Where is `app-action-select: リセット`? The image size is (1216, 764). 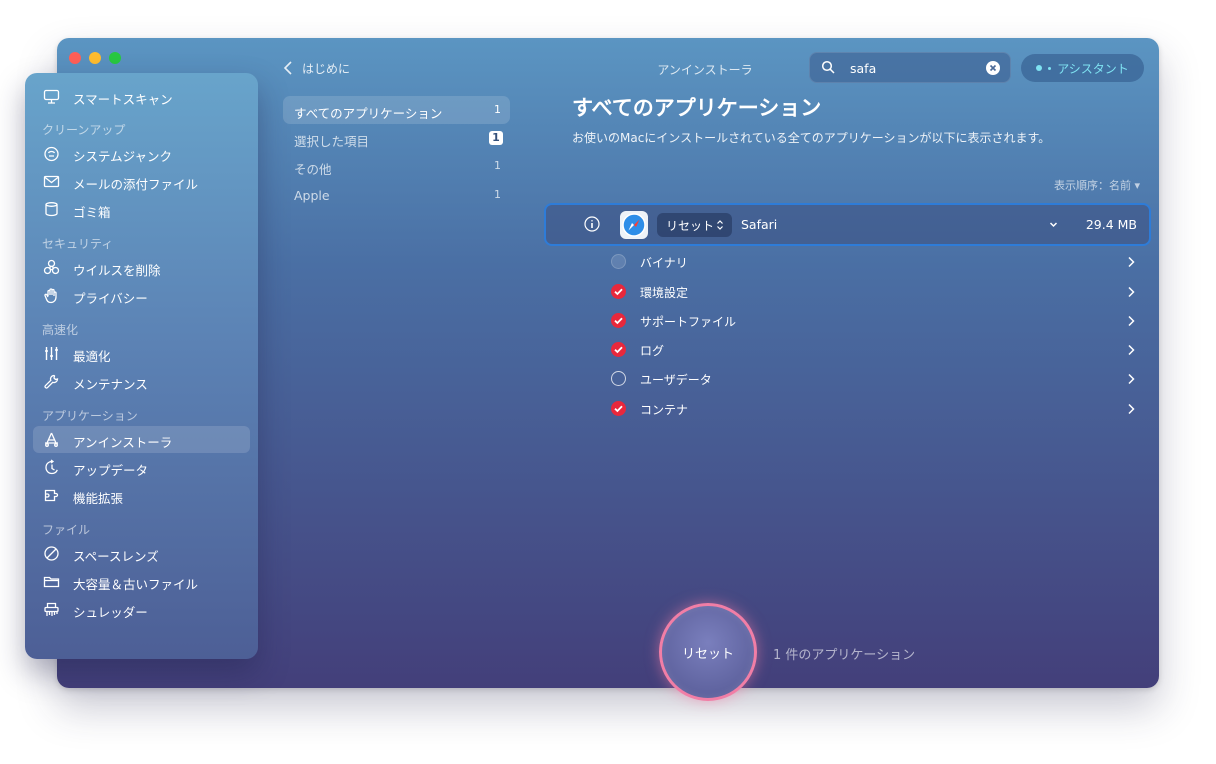
app-action-select: リセット is located at coordinates (694, 225).